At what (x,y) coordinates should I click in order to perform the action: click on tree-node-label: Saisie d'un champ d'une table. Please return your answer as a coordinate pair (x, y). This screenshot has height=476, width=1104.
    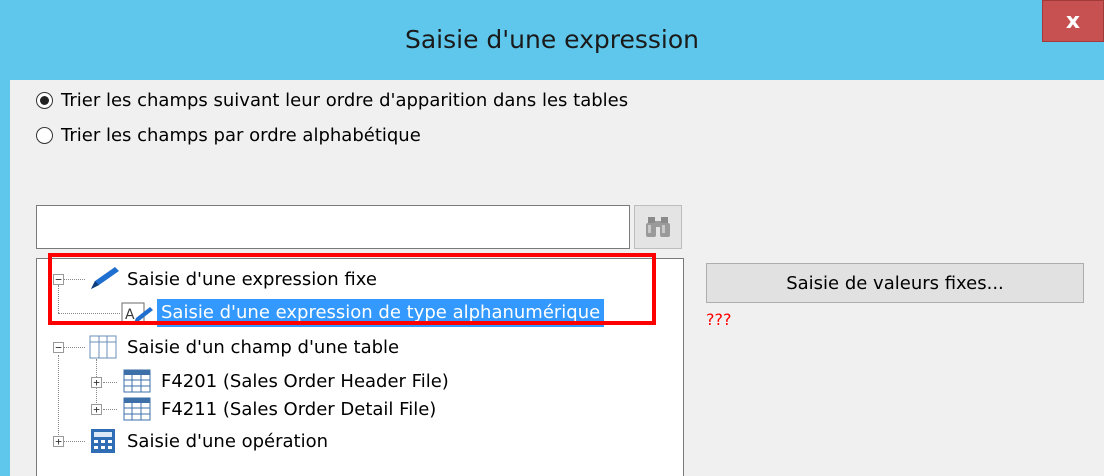
    Looking at the image, I should click on (263, 347).